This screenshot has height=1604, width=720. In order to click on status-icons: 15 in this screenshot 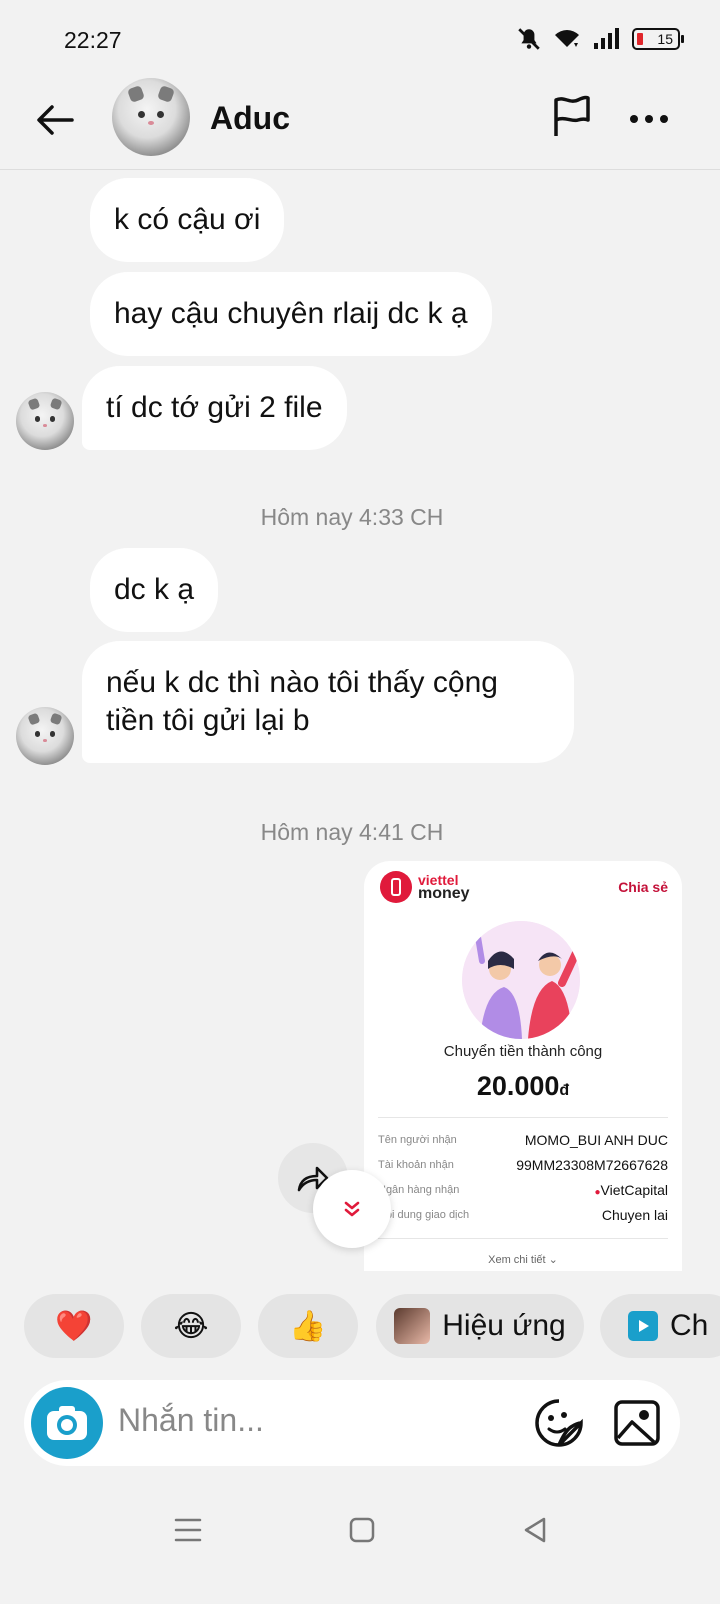, I will do `click(600, 39)`.